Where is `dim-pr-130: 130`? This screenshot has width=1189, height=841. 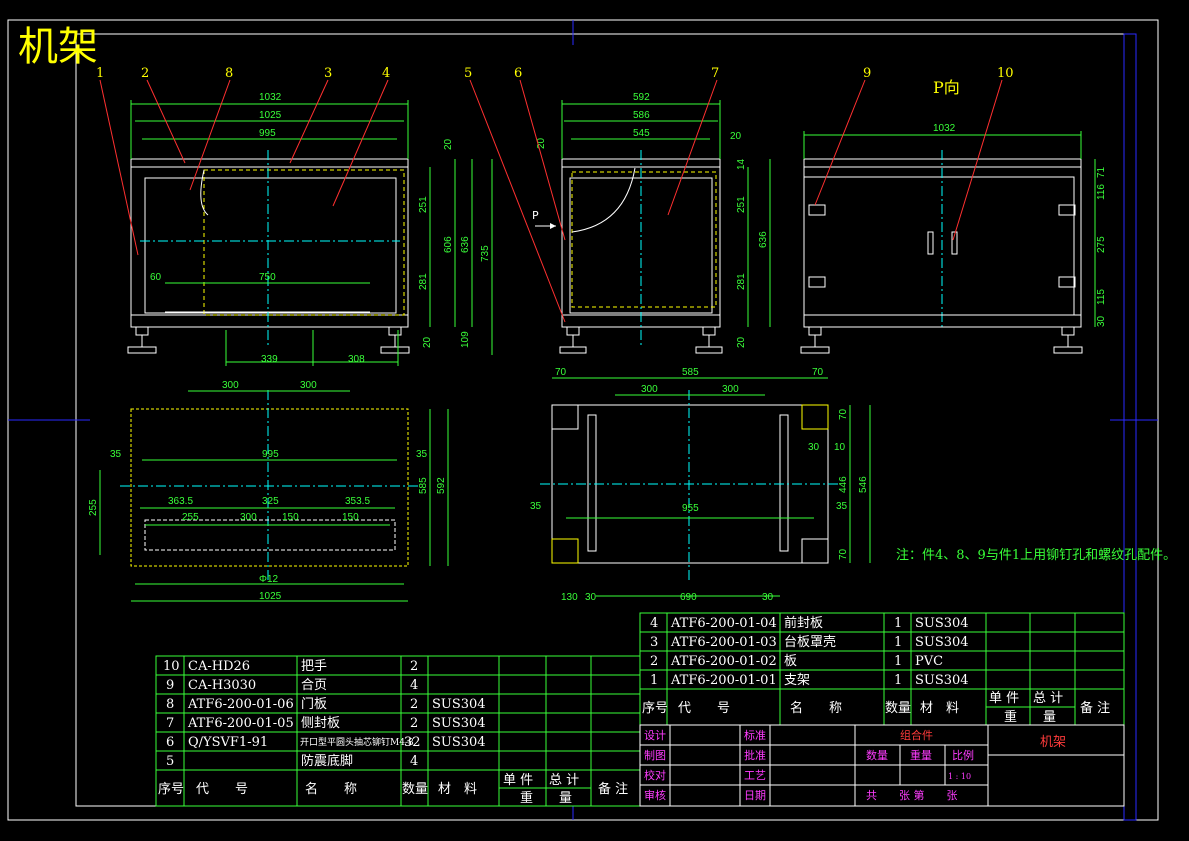 dim-pr-130: 130 is located at coordinates (569, 597).